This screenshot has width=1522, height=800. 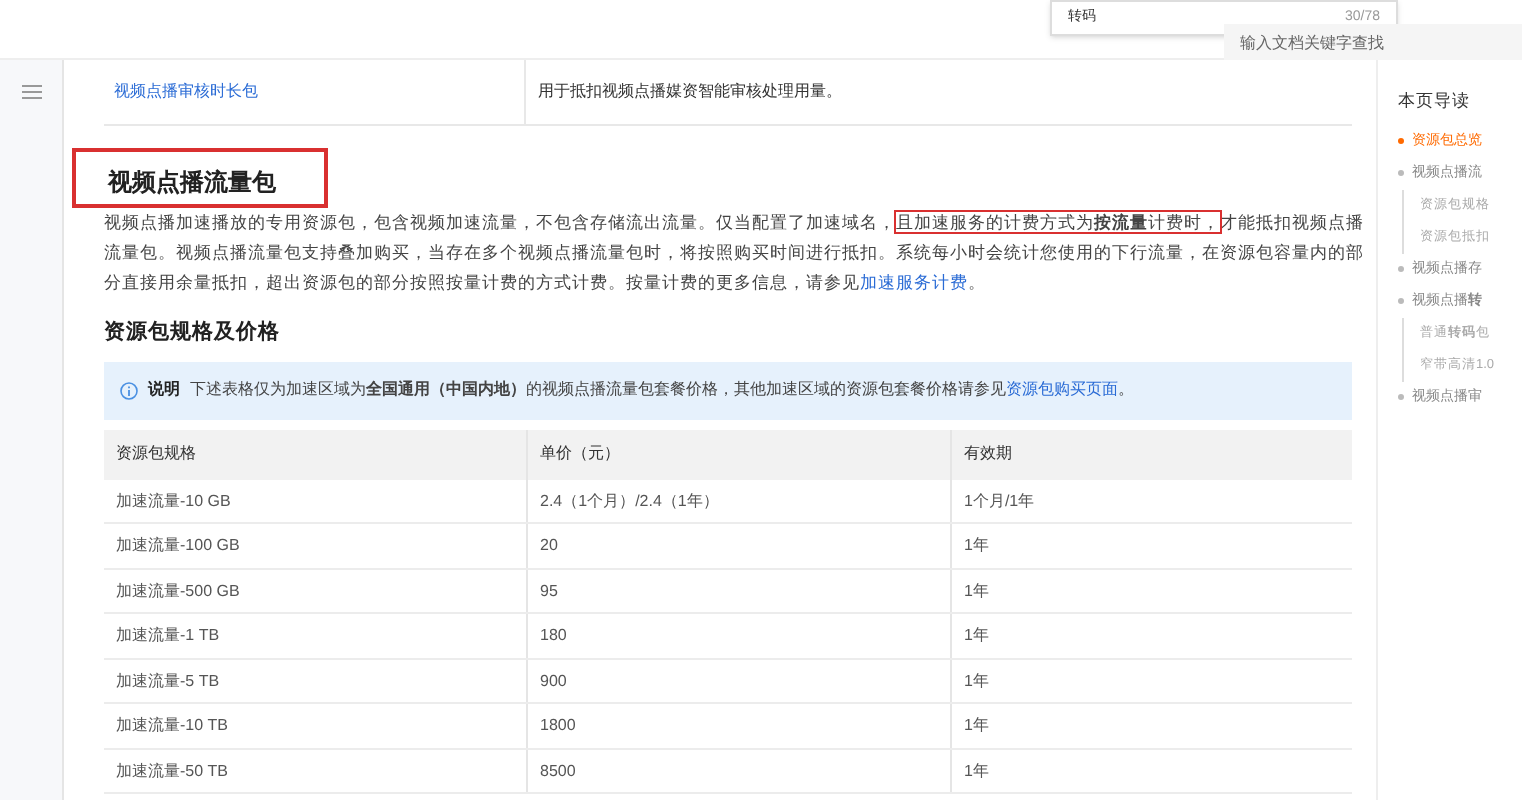 What do you see at coordinates (689, 92) in the screenshot?
I see `table-cell-text: 用于抵扣视频点播媒资智能审核处理用量。` at bounding box center [689, 92].